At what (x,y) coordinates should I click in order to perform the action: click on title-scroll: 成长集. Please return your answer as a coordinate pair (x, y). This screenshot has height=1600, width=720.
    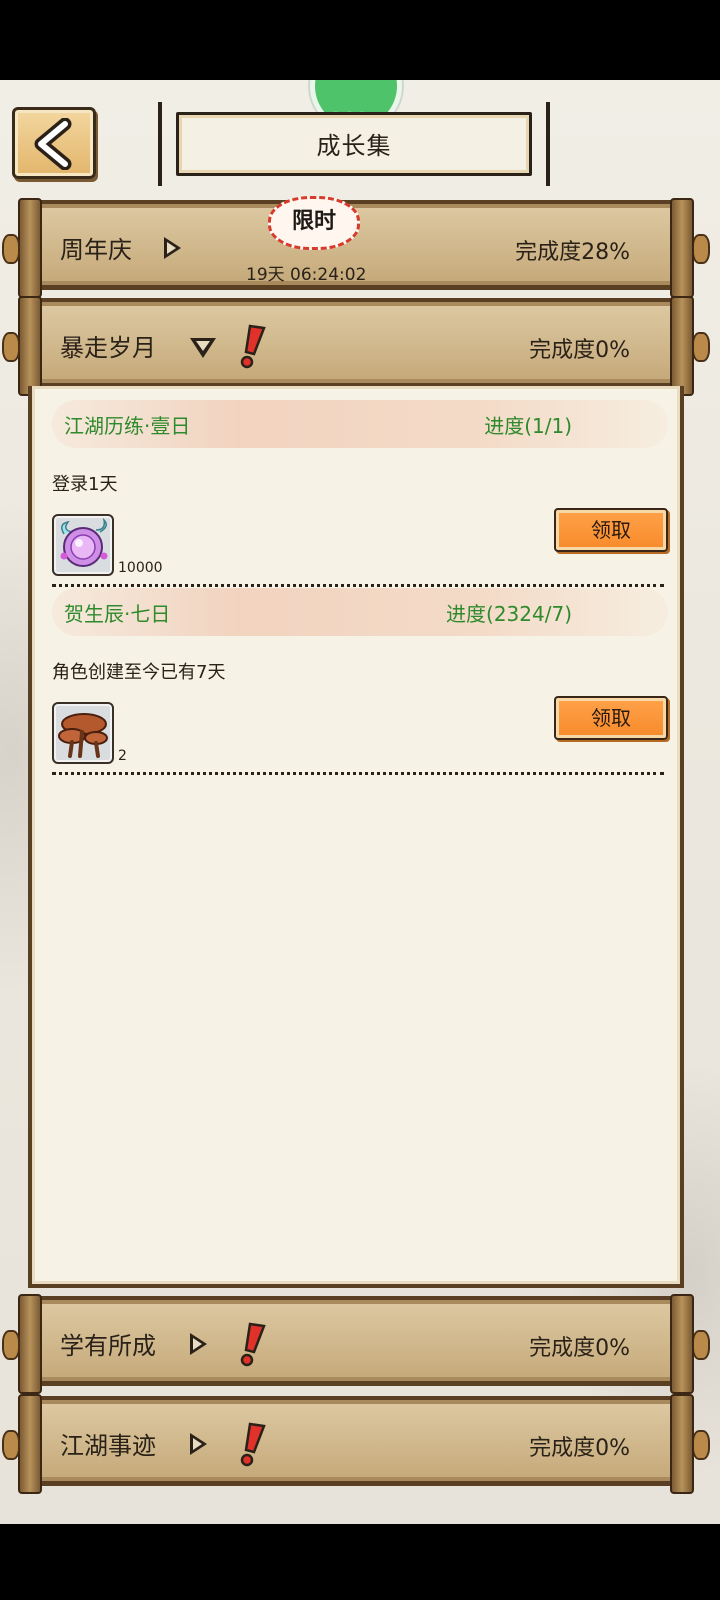
    Looking at the image, I should click on (354, 144).